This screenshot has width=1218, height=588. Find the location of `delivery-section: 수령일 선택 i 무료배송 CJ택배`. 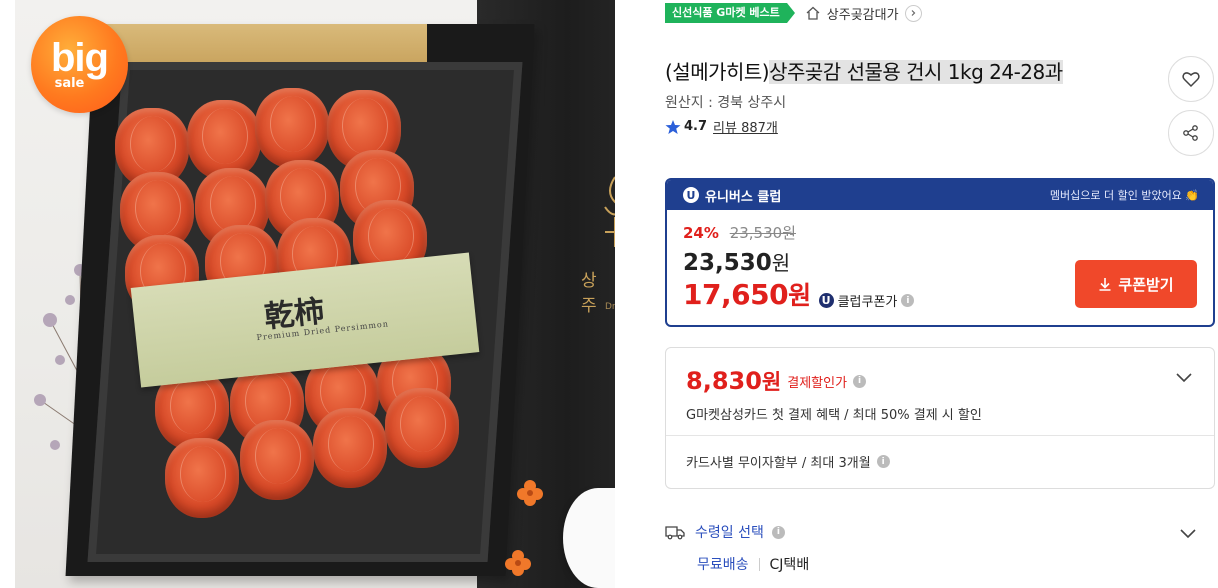

delivery-section: 수령일 선택 i 무료배송 CJ택배 is located at coordinates (940, 548).